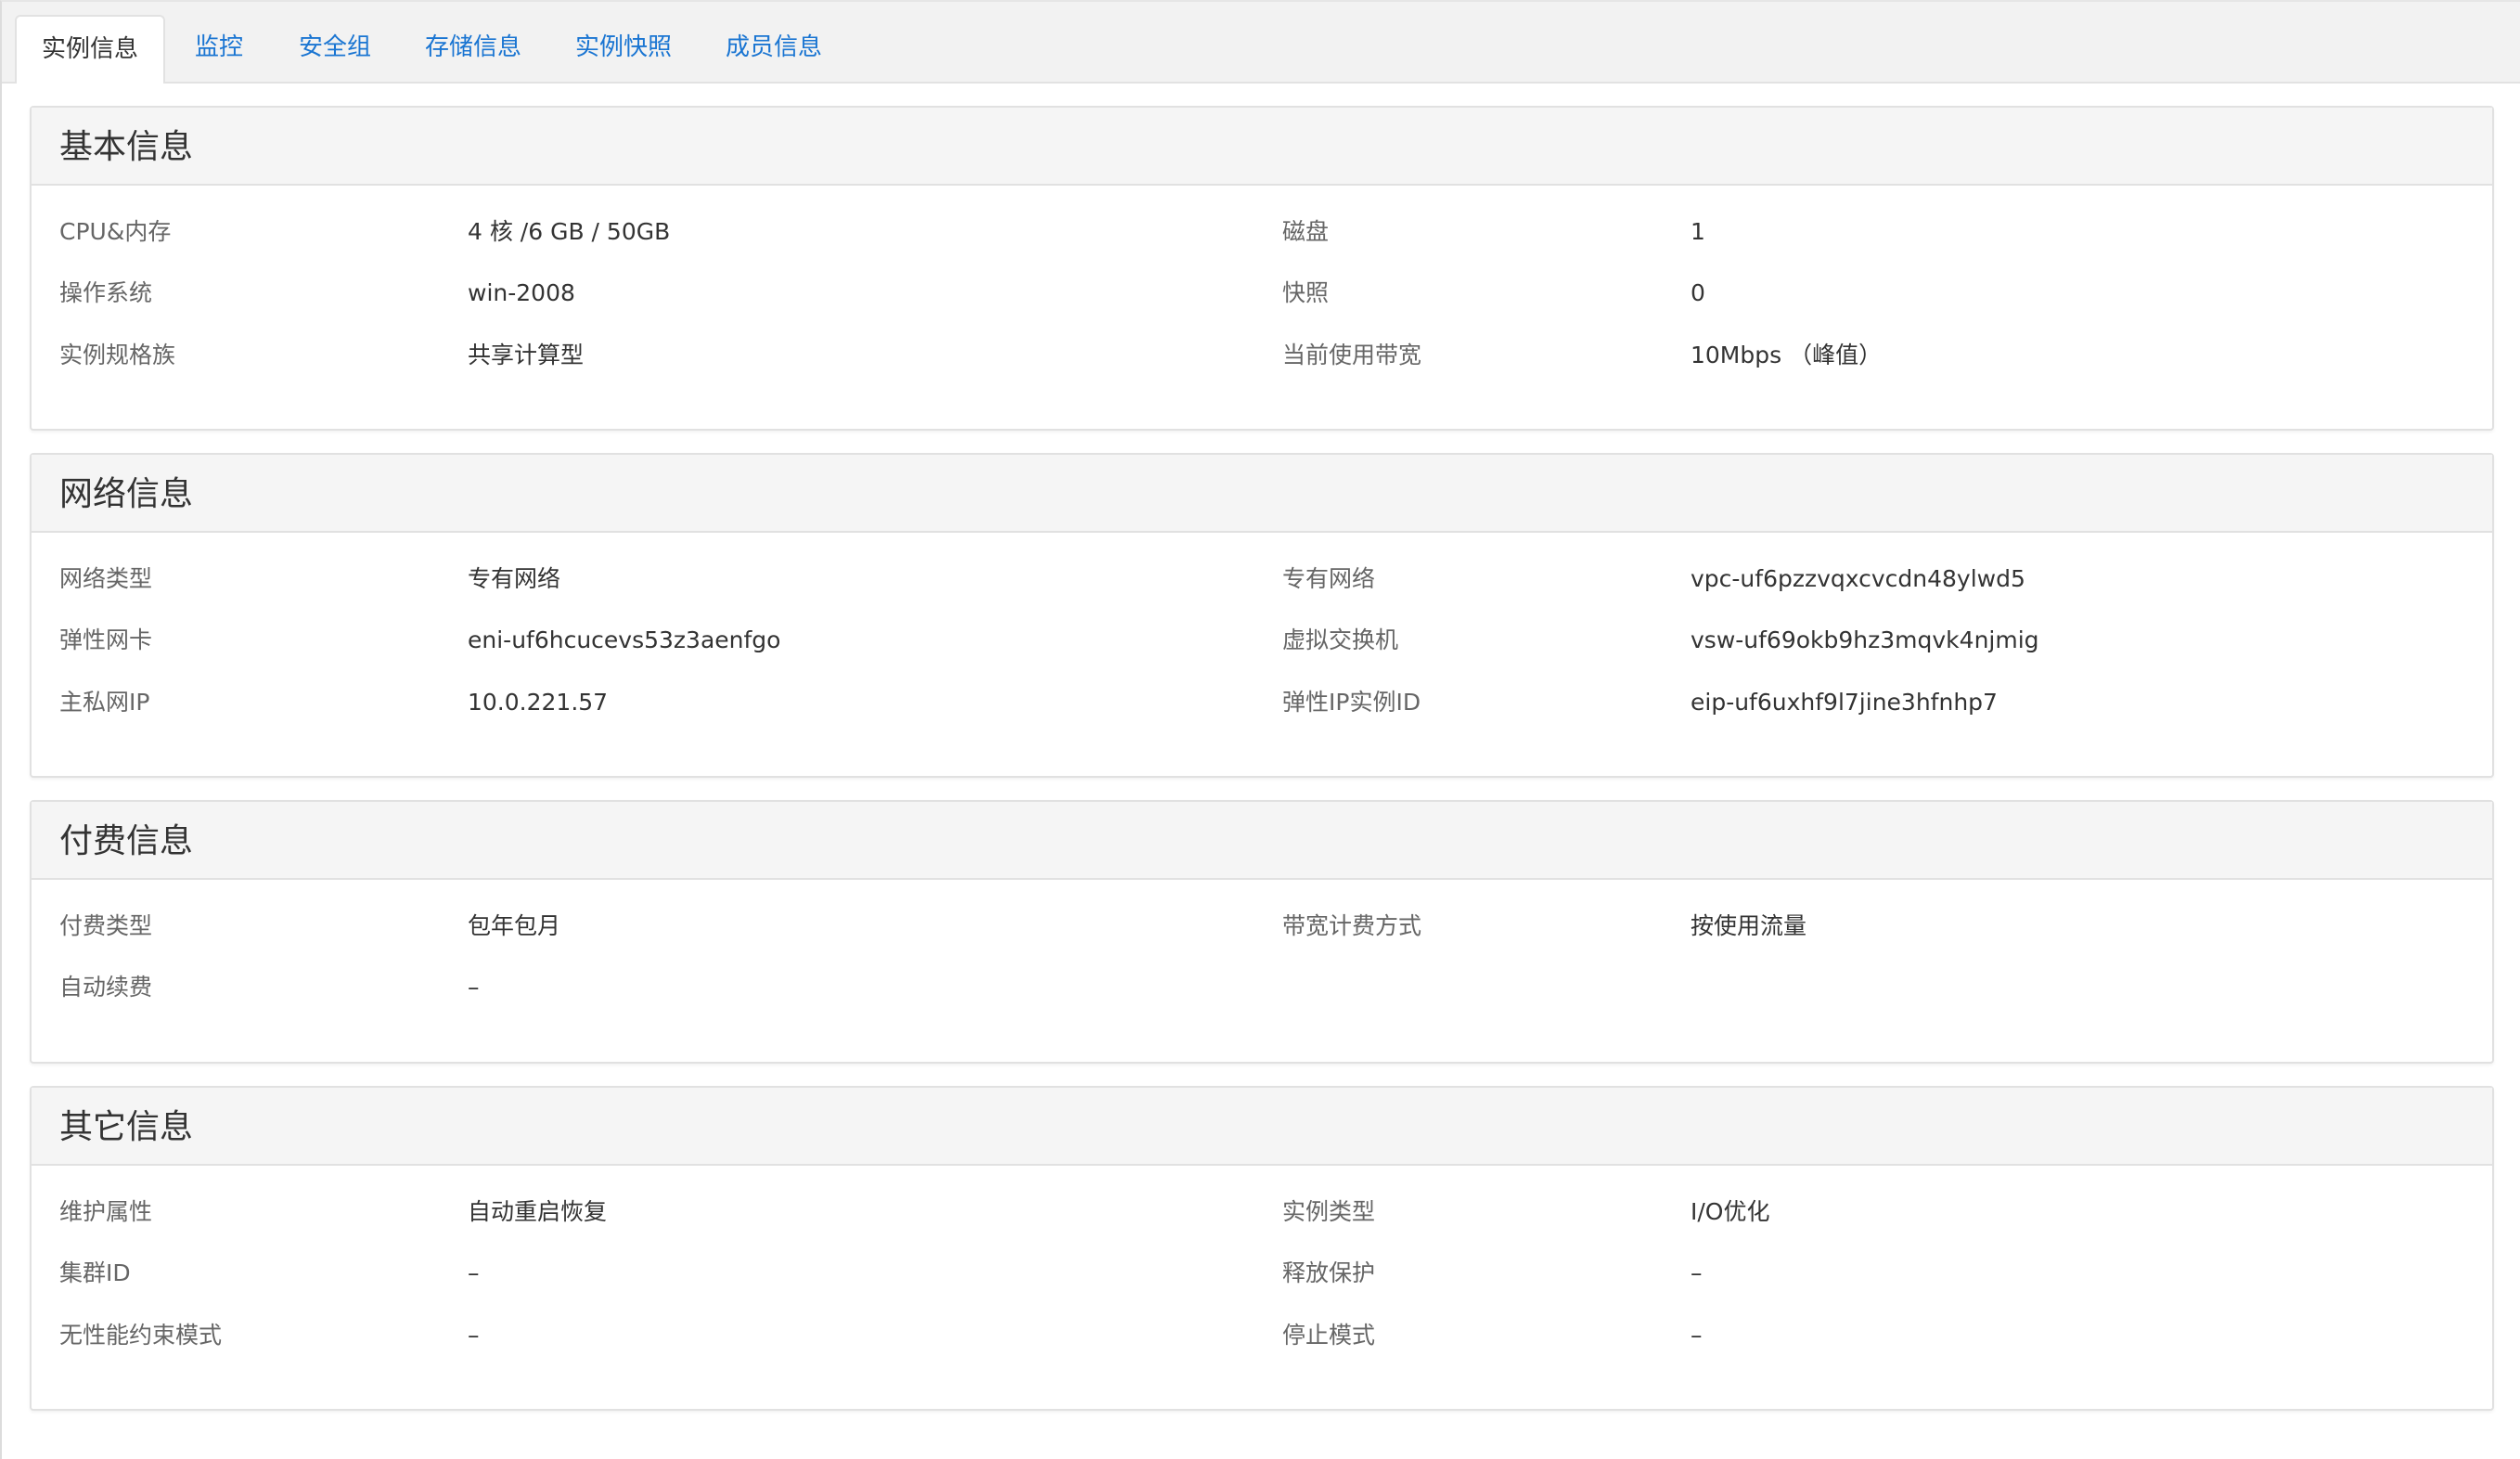 This screenshot has width=2520, height=1459. What do you see at coordinates (1329, 579) in the screenshot?
I see `vpc-label: 专有网络` at bounding box center [1329, 579].